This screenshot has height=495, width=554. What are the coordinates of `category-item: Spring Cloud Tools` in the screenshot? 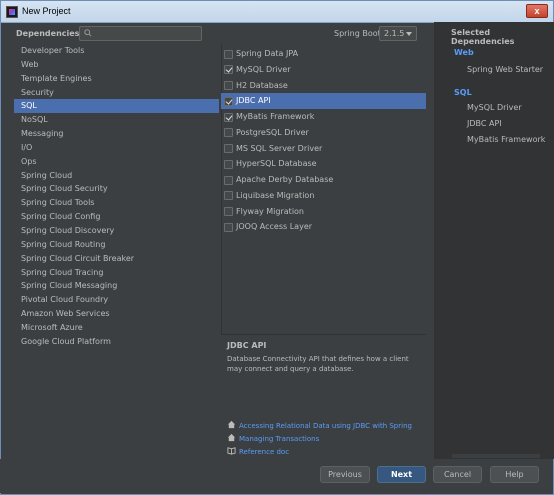 It's located at (116, 203).